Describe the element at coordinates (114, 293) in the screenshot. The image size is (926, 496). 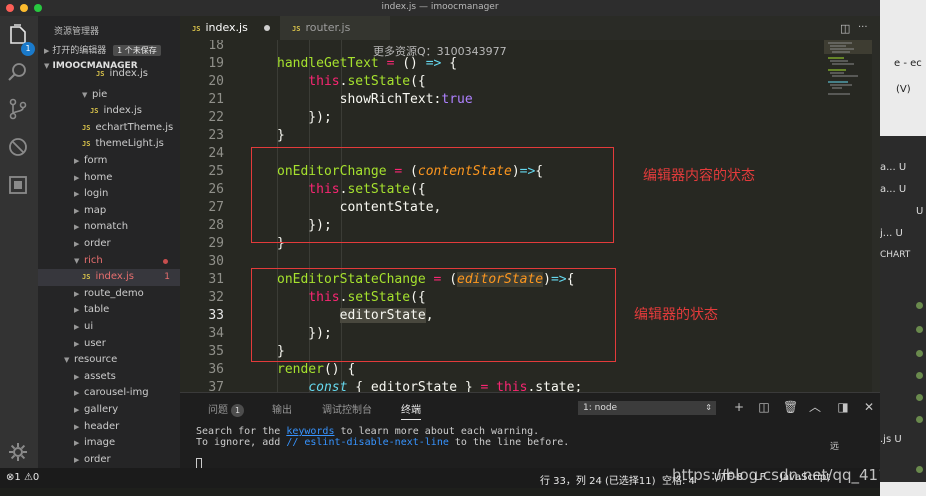
I see `tree-item-label: route_demo` at that location.